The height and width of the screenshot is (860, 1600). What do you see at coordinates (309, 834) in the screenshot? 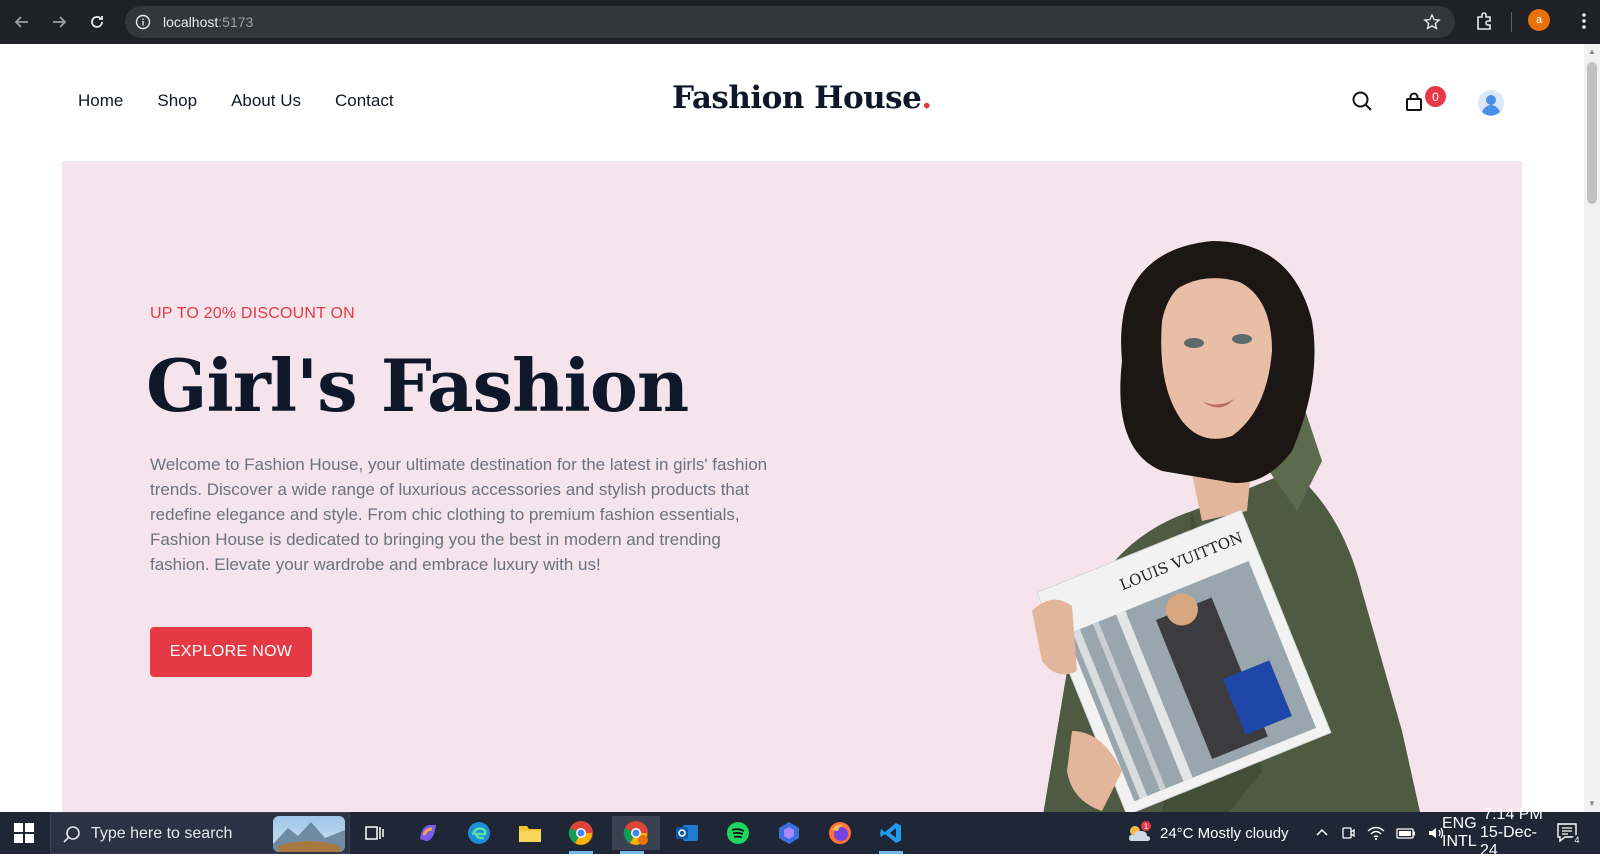
I see `search-highlight-image` at bounding box center [309, 834].